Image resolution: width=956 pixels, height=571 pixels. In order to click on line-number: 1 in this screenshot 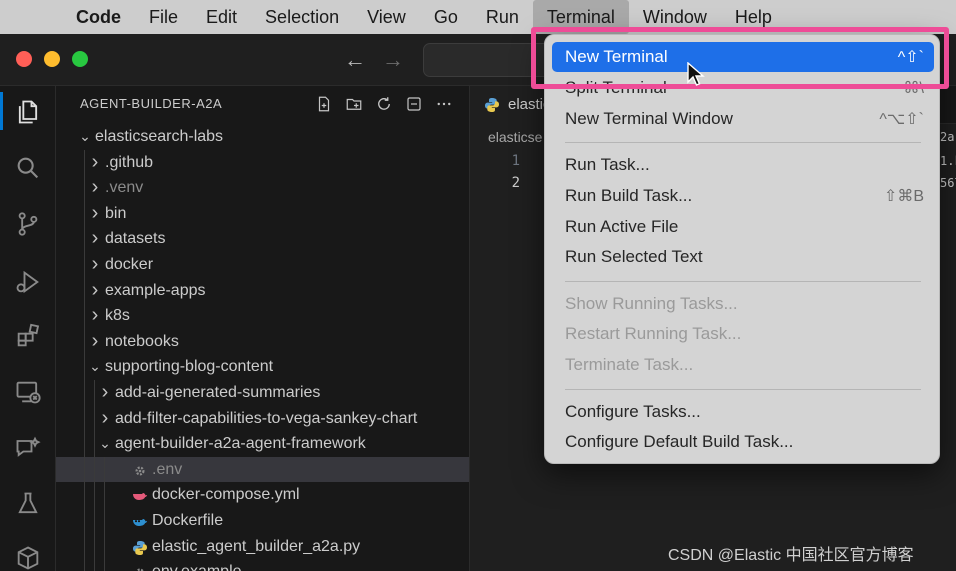, I will do `click(515, 161)`.